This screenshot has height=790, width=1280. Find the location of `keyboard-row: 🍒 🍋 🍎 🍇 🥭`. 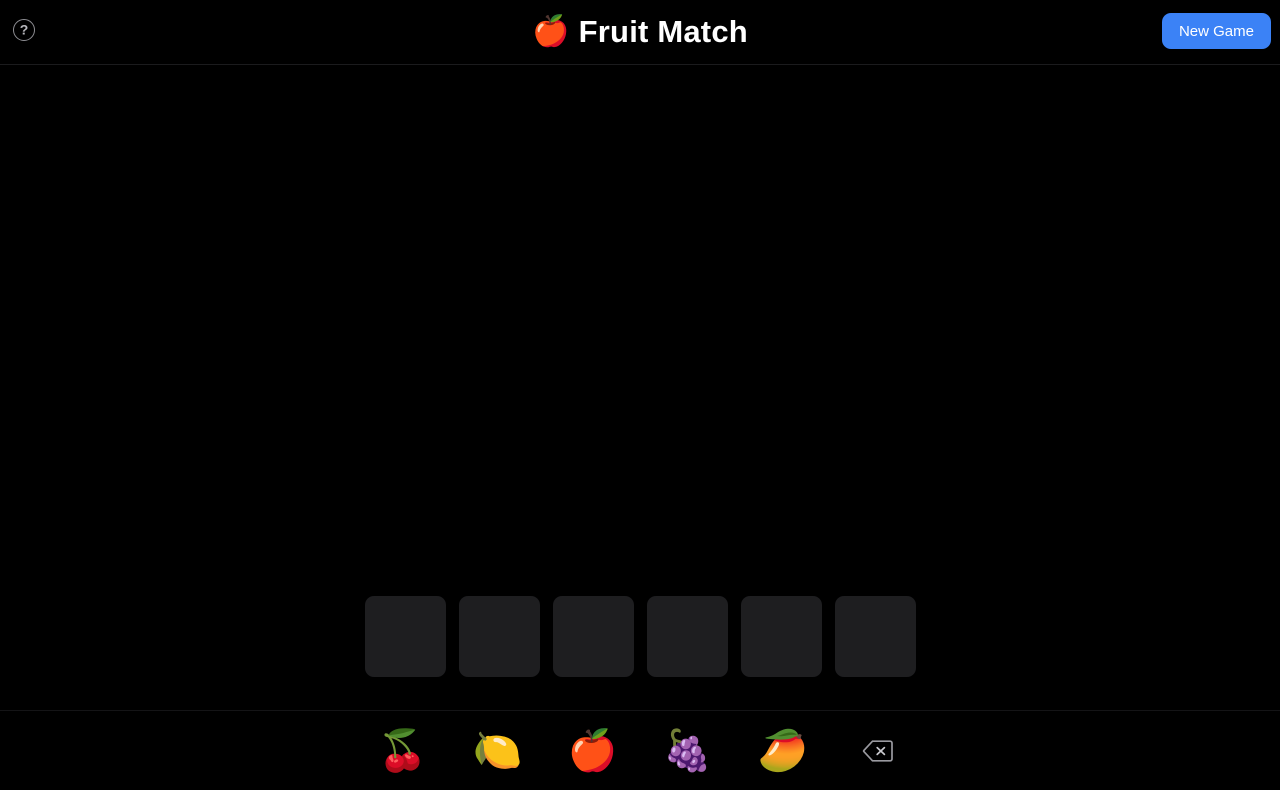

keyboard-row: 🍒 🍋 🍎 🍇 🥭 is located at coordinates (639, 751).